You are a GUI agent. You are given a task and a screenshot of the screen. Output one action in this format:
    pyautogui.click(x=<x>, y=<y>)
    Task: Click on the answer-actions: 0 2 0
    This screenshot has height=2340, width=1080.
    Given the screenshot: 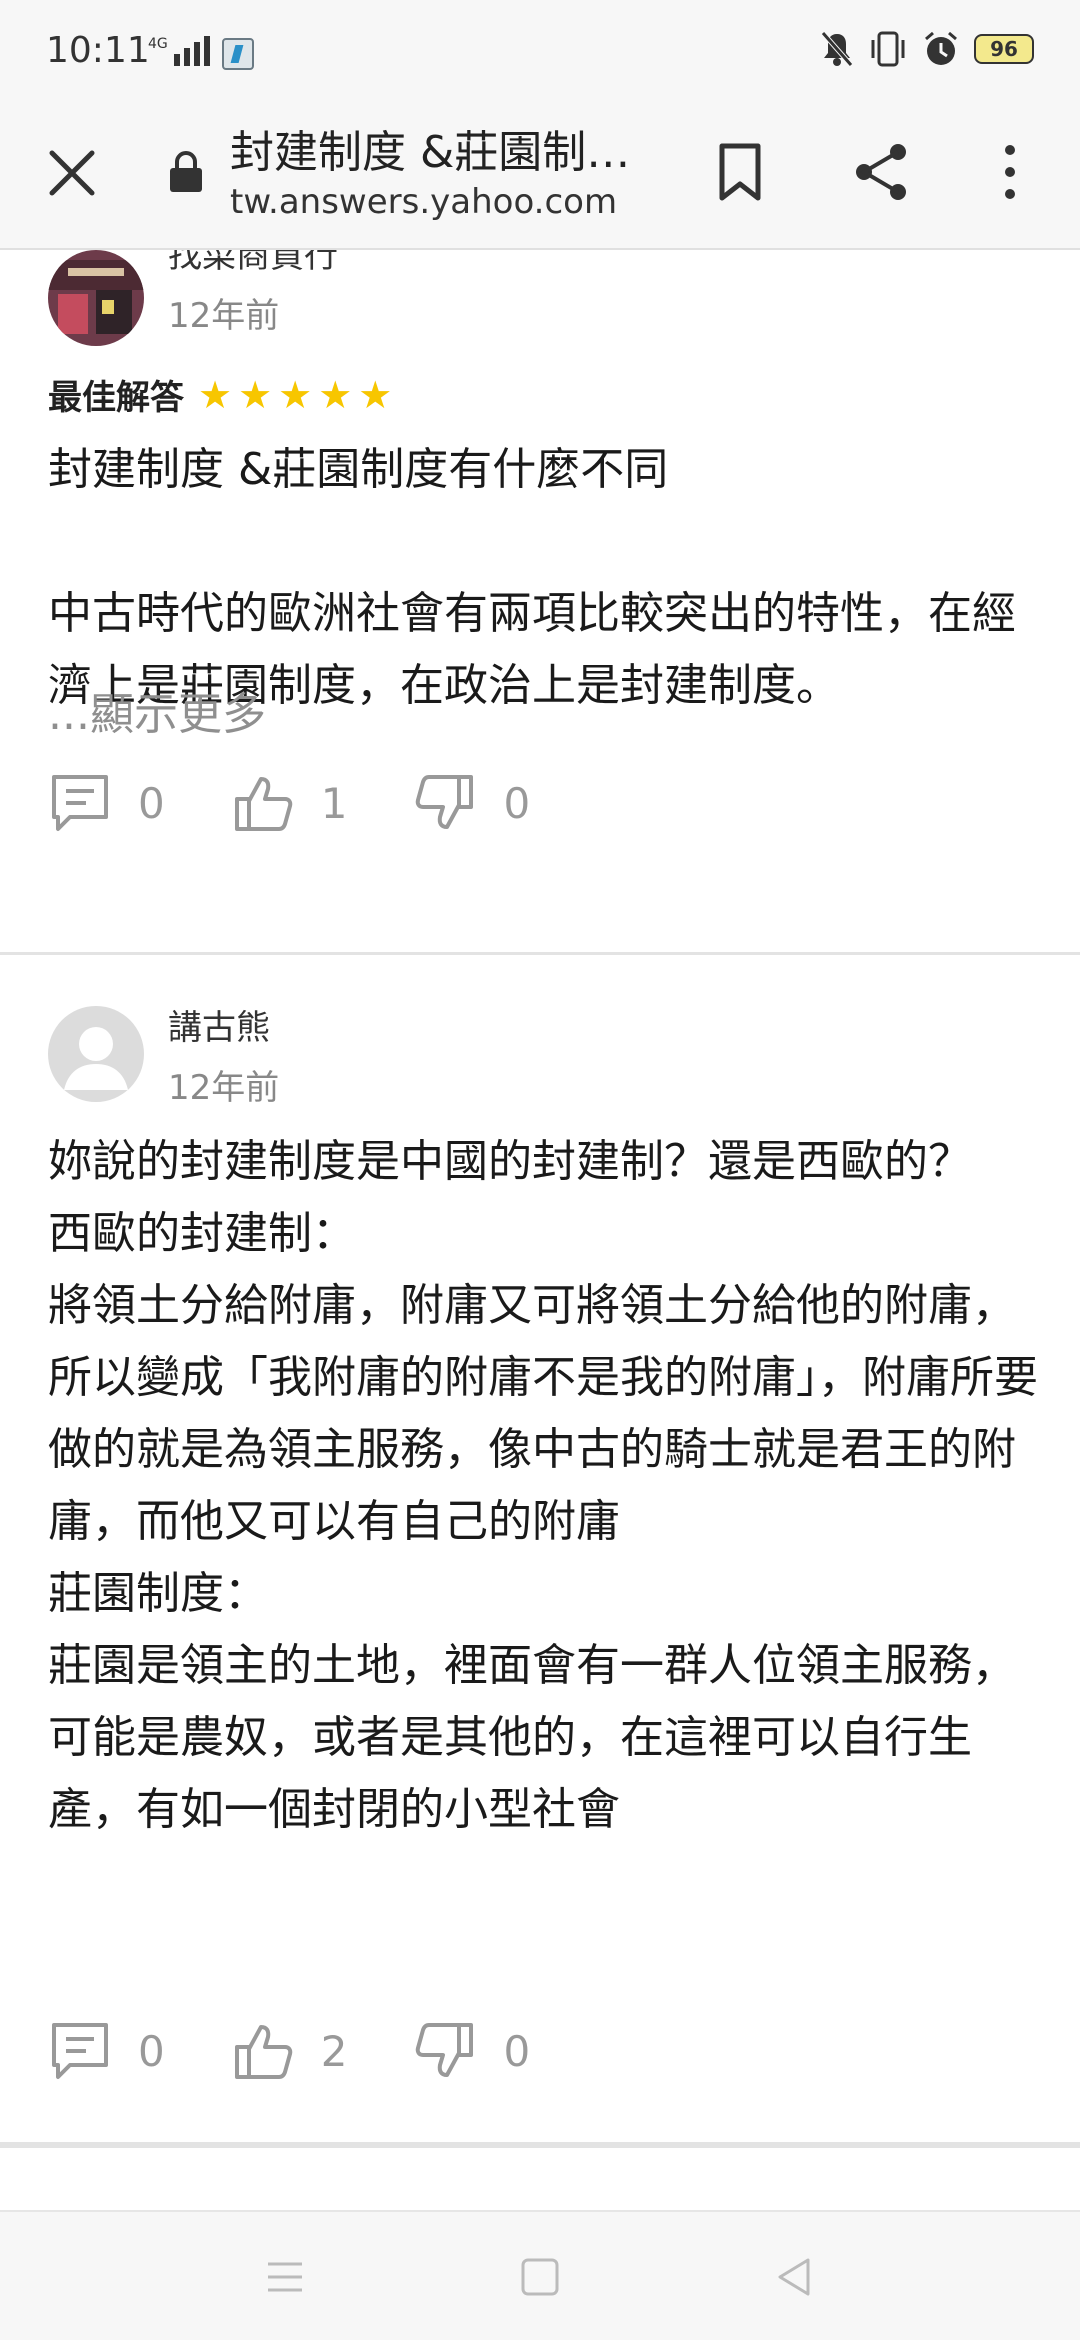 What is the action you would take?
    pyautogui.click(x=322, y=2051)
    